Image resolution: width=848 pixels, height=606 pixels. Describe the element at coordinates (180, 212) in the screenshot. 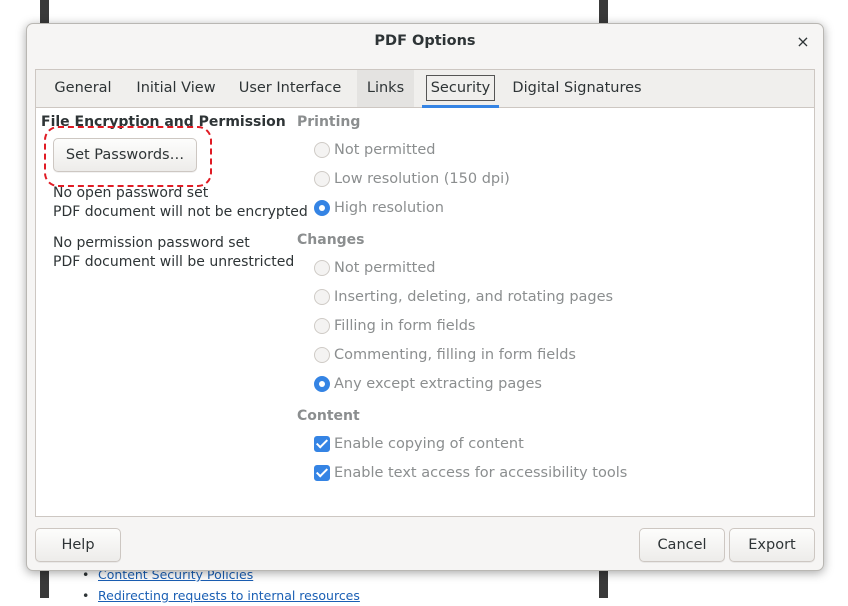

I see `encryption-status: PDF document will not be encrypted` at that location.